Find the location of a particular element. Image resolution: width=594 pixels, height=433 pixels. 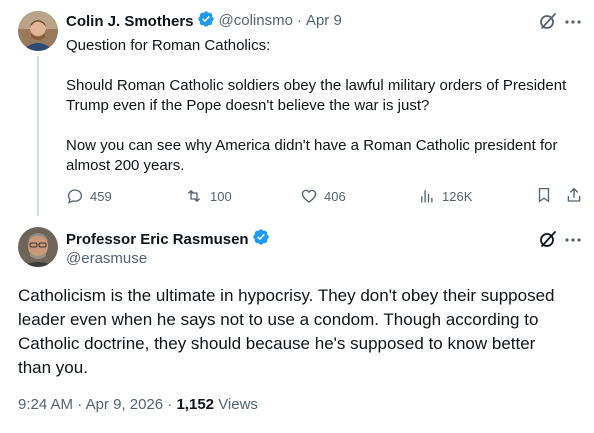

repost-count: 100 is located at coordinates (221, 196).